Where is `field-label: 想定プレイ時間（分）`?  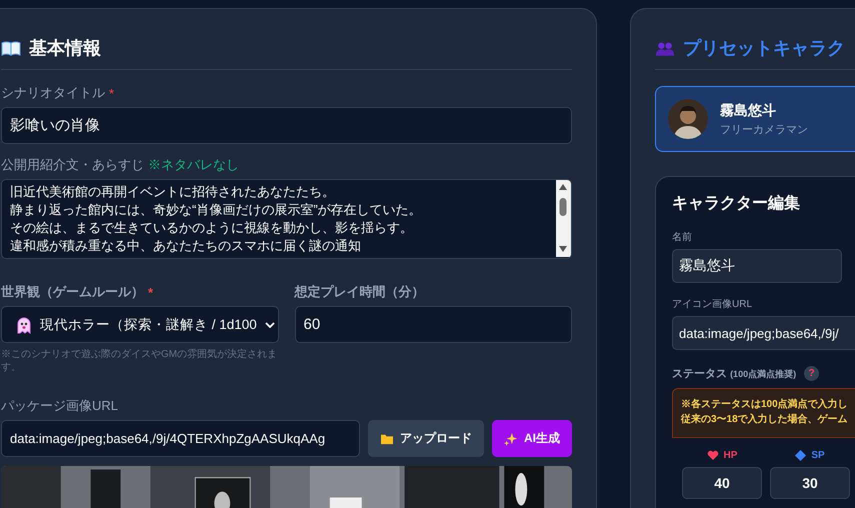
field-label: 想定プレイ時間（分） is located at coordinates (359, 292).